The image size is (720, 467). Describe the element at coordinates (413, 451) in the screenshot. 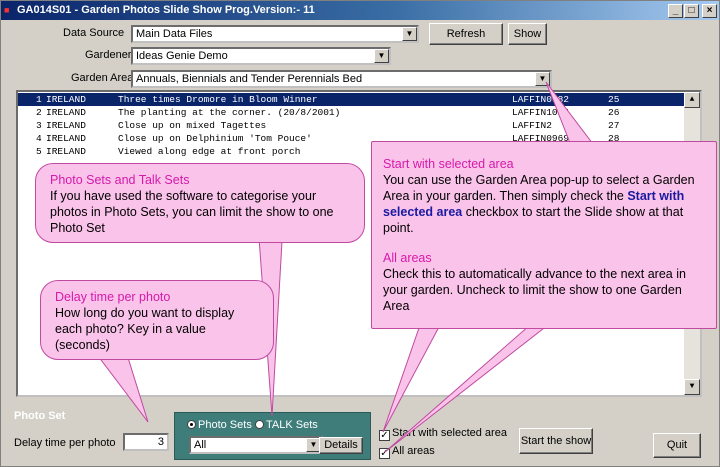

I see `all-areas-label: All areas` at that location.